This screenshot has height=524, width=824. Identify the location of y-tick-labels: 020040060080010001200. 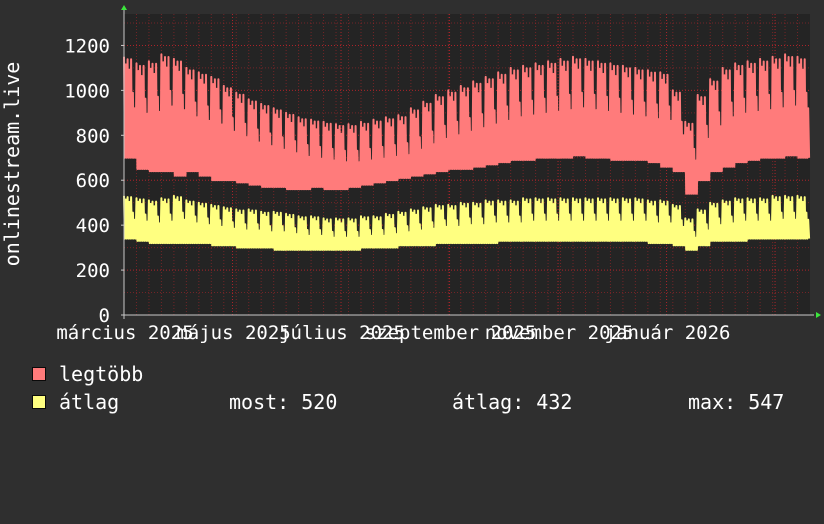
(94, 181).